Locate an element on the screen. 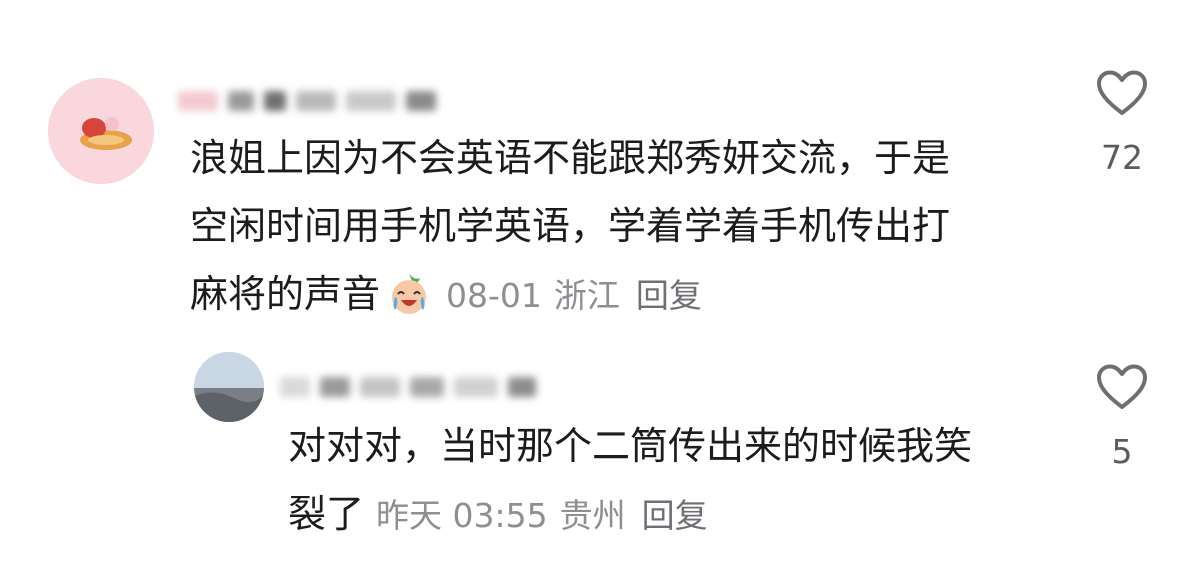 This screenshot has width=1200, height=566. heart-icon is located at coordinates (1122, 387).